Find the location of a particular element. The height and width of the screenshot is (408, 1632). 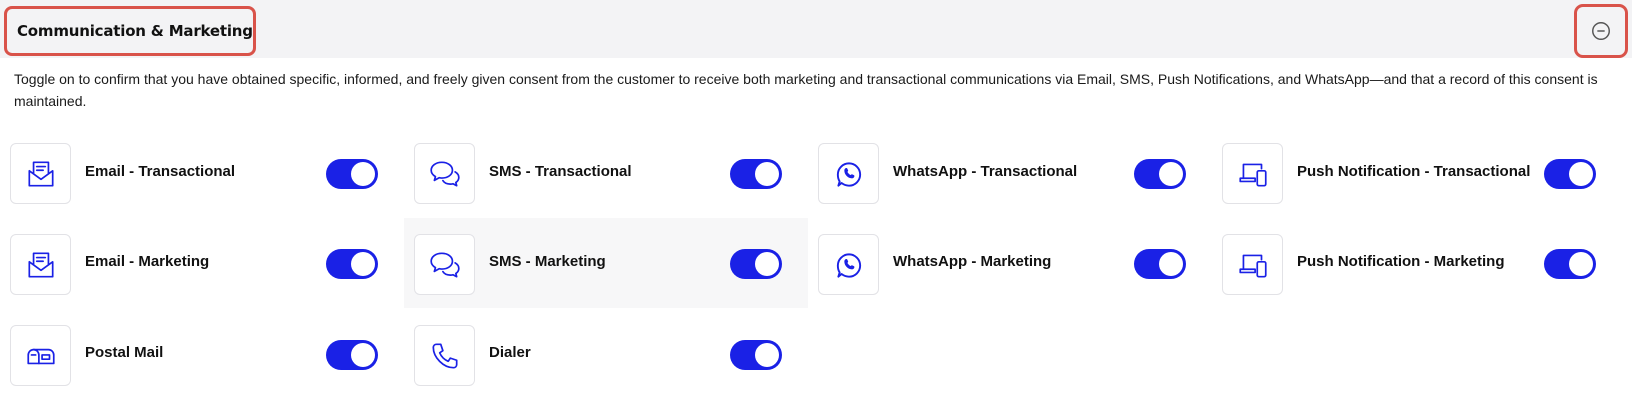

channel-postal-mail: Postal Mail is located at coordinates (202, 355).